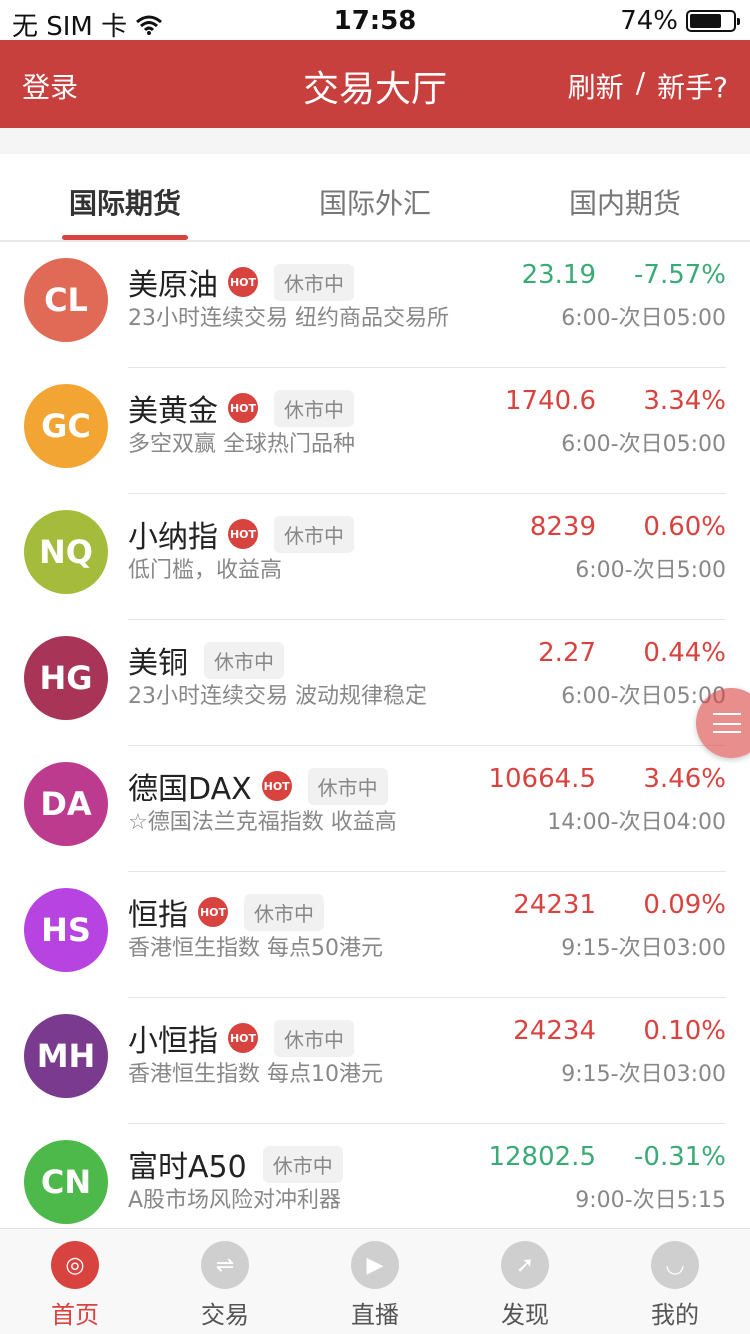 Image resolution: width=750 pixels, height=1334 pixels. I want to click on product-name: 恒指, so click(158, 915).